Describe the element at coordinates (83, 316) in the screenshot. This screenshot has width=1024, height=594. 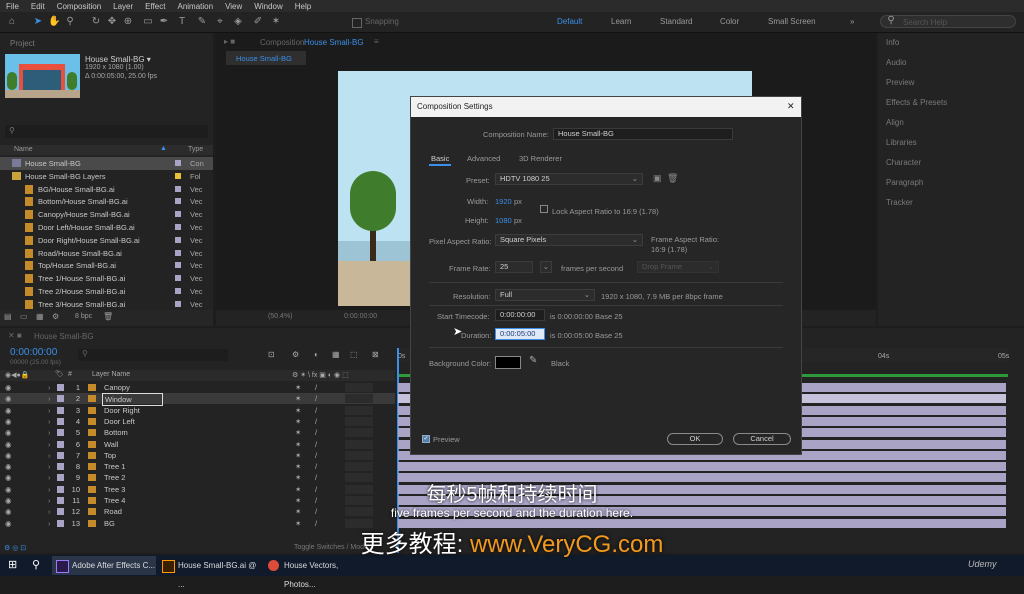
I see `bit-depth-toggle: 8 bpc` at that location.